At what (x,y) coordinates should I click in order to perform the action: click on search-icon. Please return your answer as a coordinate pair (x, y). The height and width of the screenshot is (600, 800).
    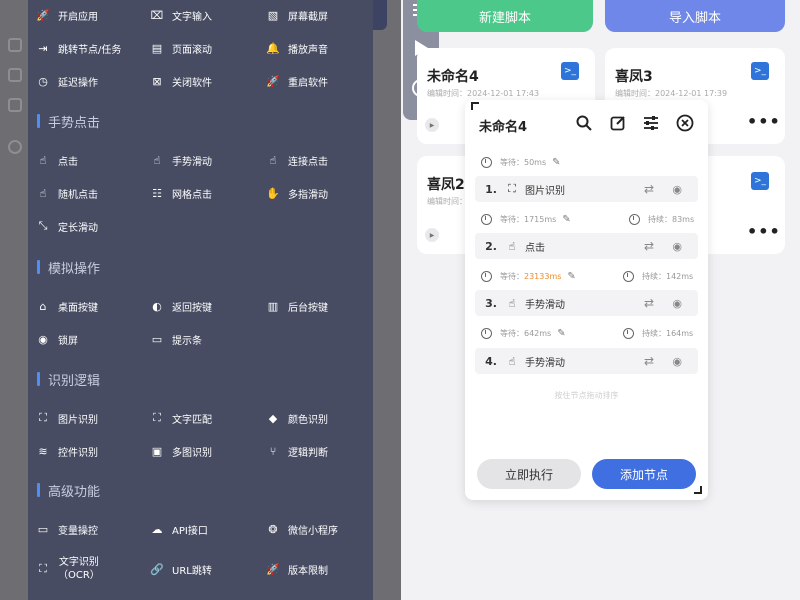
    Looking at the image, I should click on (584, 123).